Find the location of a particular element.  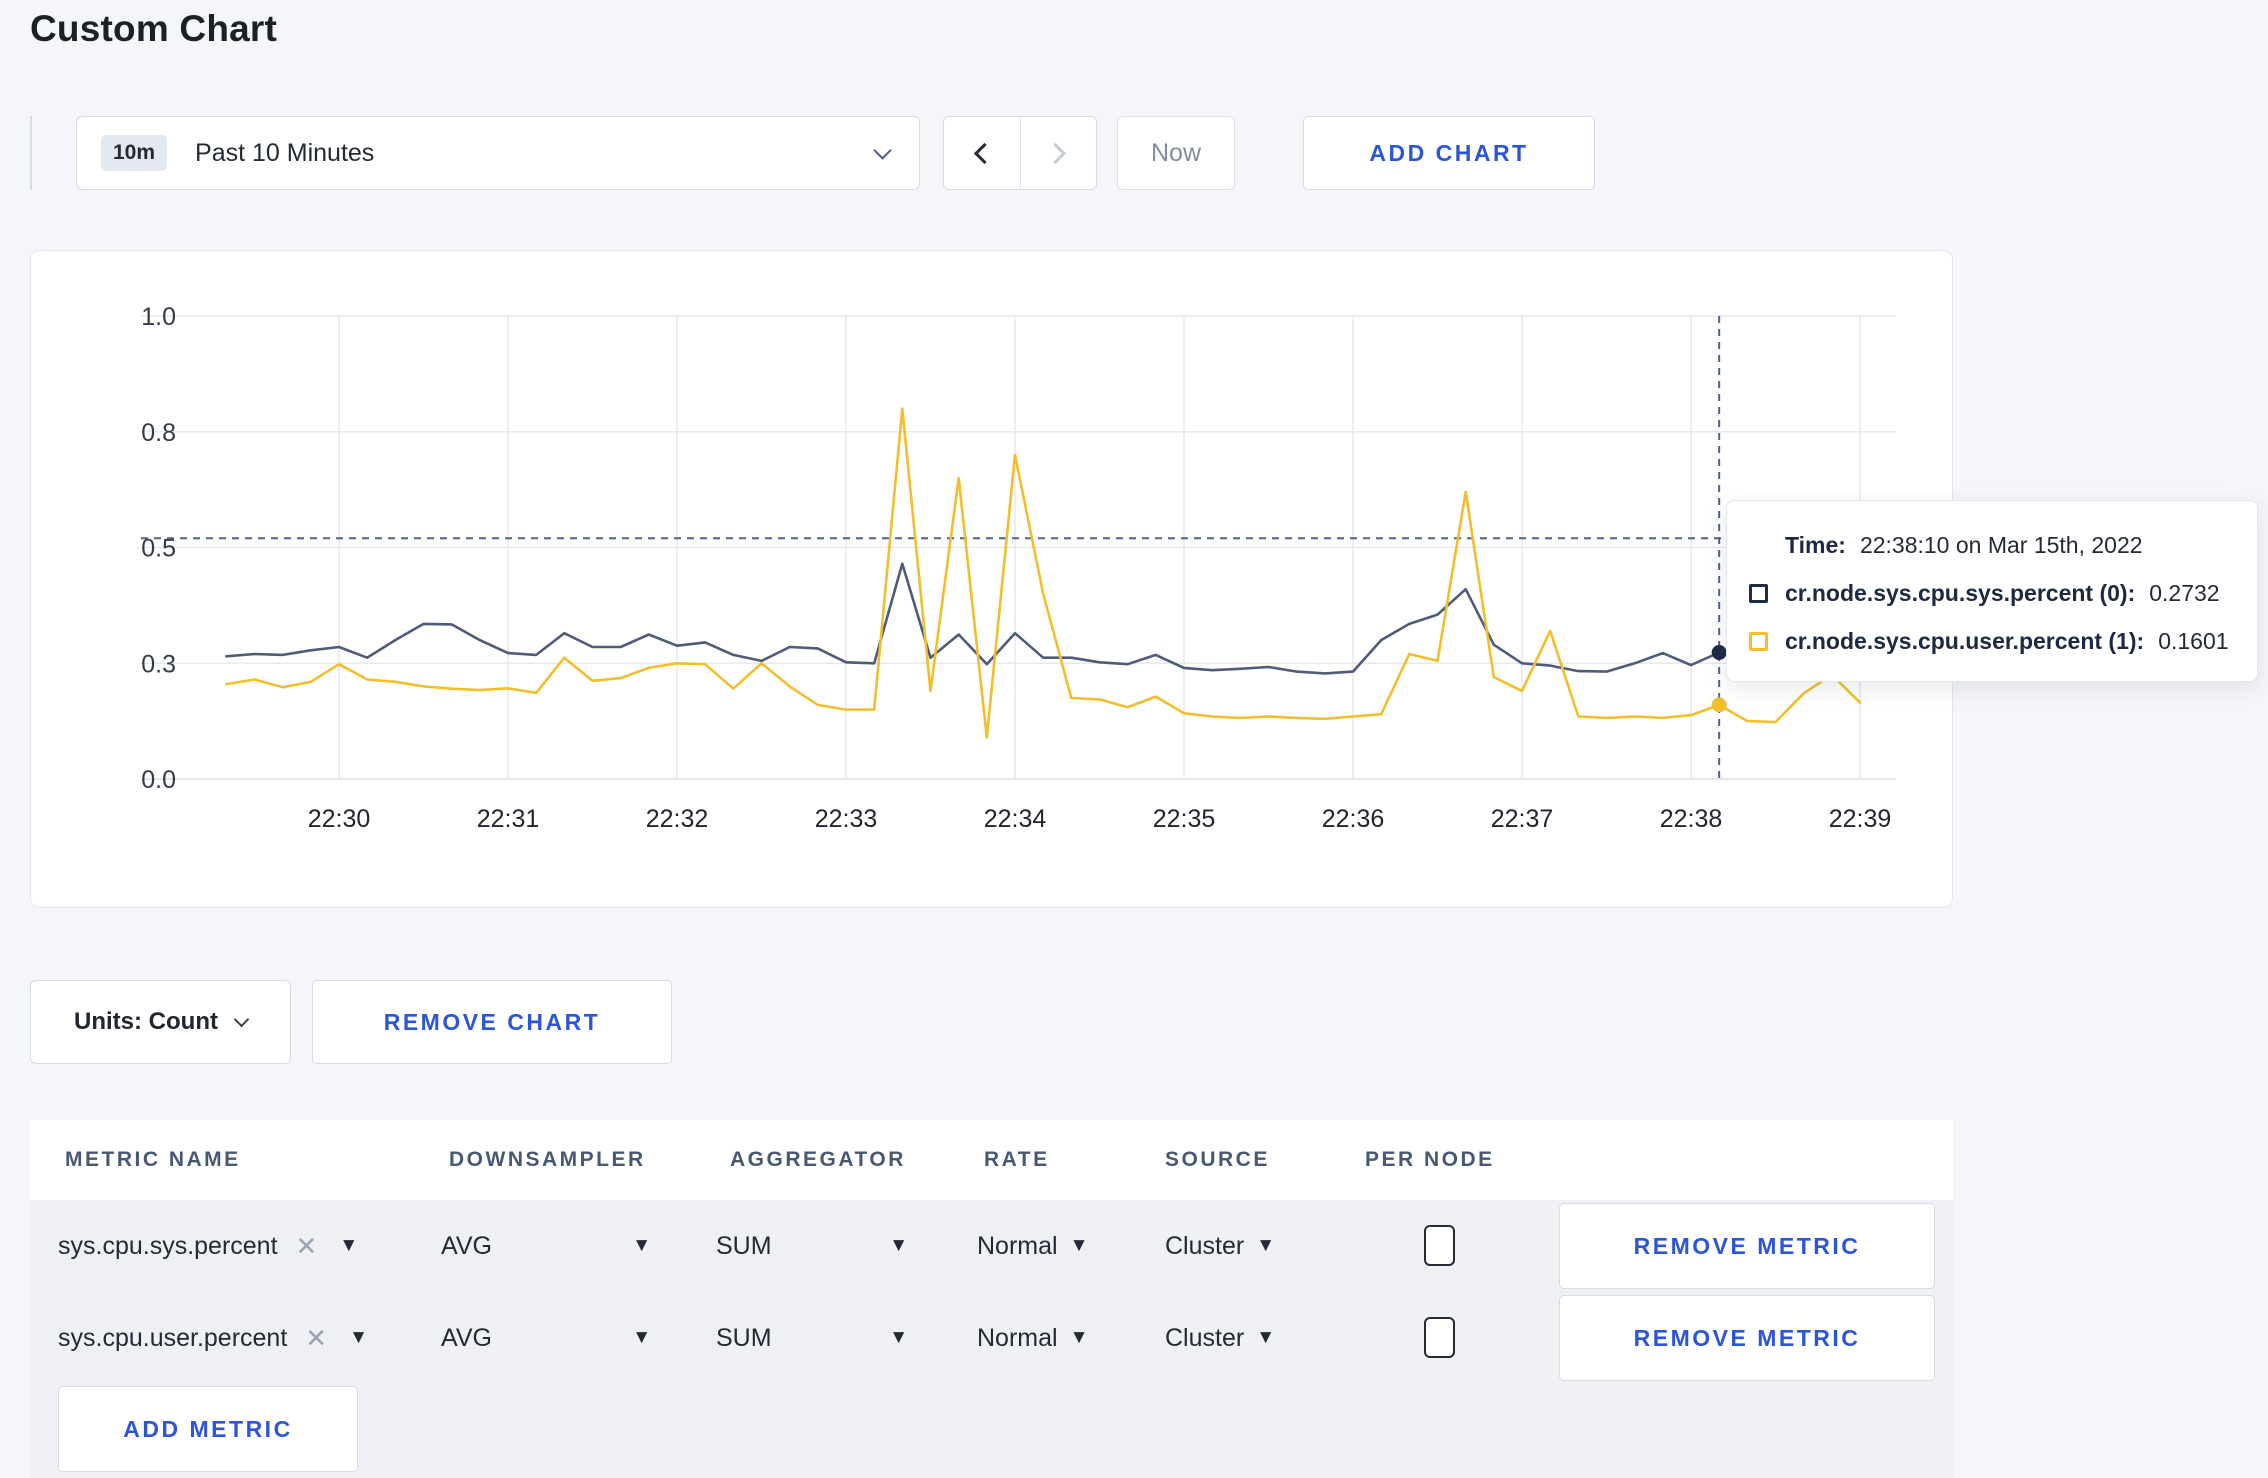

y-axis-label: 0.0 is located at coordinates (158, 780).